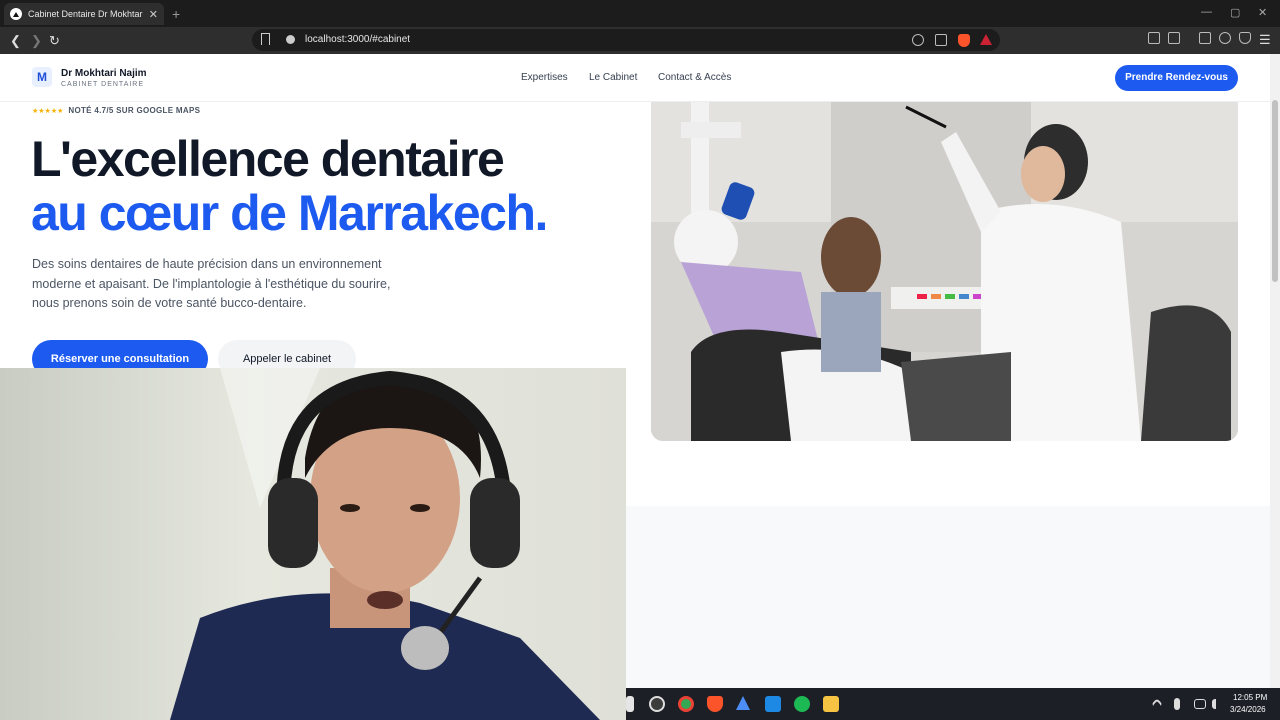  I want to click on browser-tab: Cabinet Dentaire Dr Mokhtari N ✕, so click(84, 14).